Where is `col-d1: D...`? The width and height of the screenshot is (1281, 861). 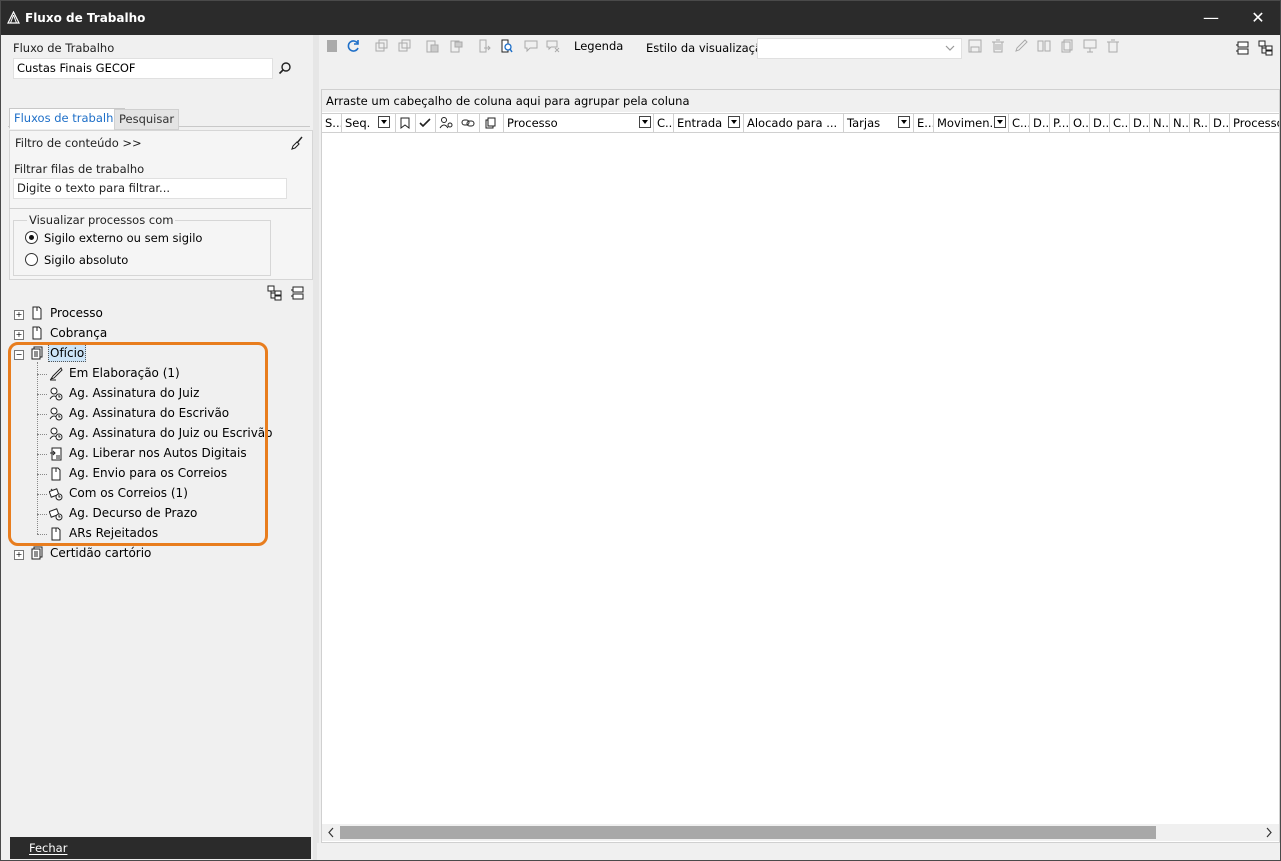
col-d1: D... is located at coordinates (1040, 123).